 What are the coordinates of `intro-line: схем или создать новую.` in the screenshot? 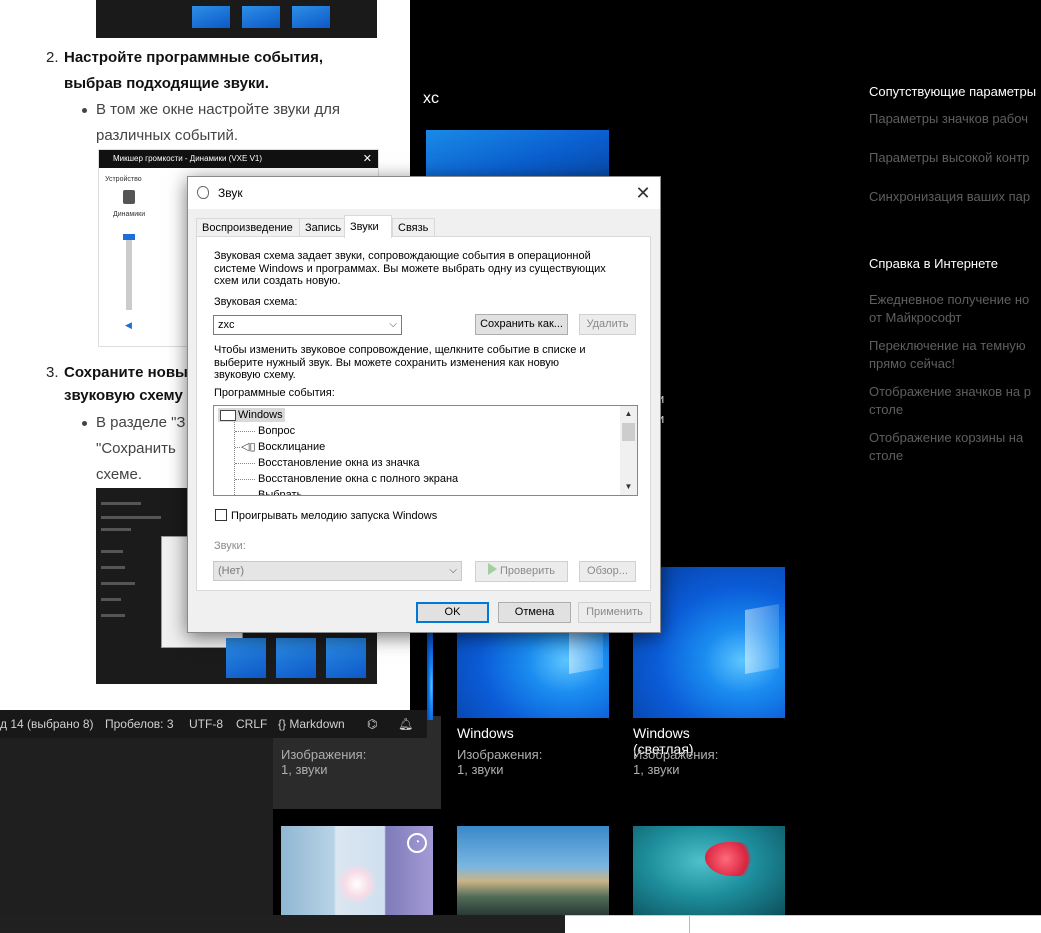 It's located at (277, 281).